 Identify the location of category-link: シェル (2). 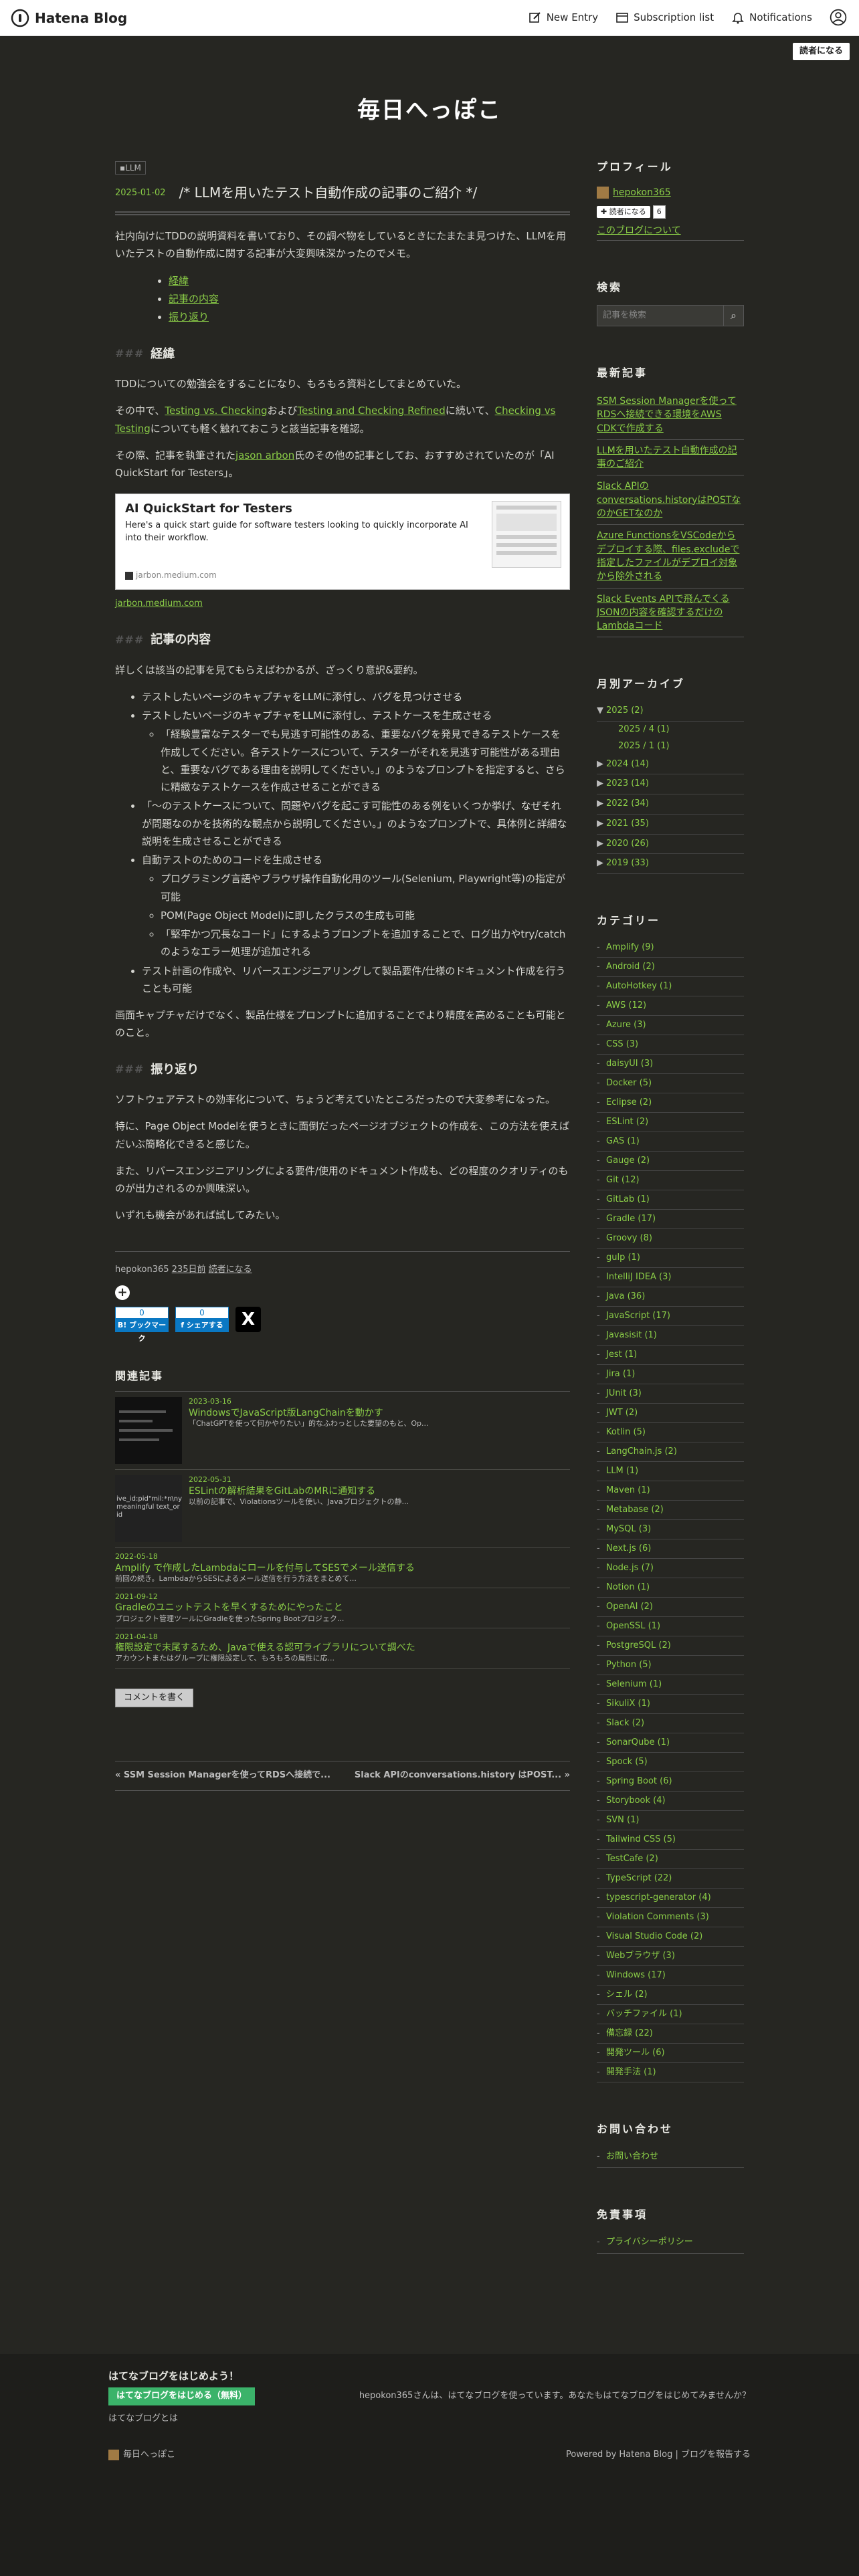
(671, 1996).